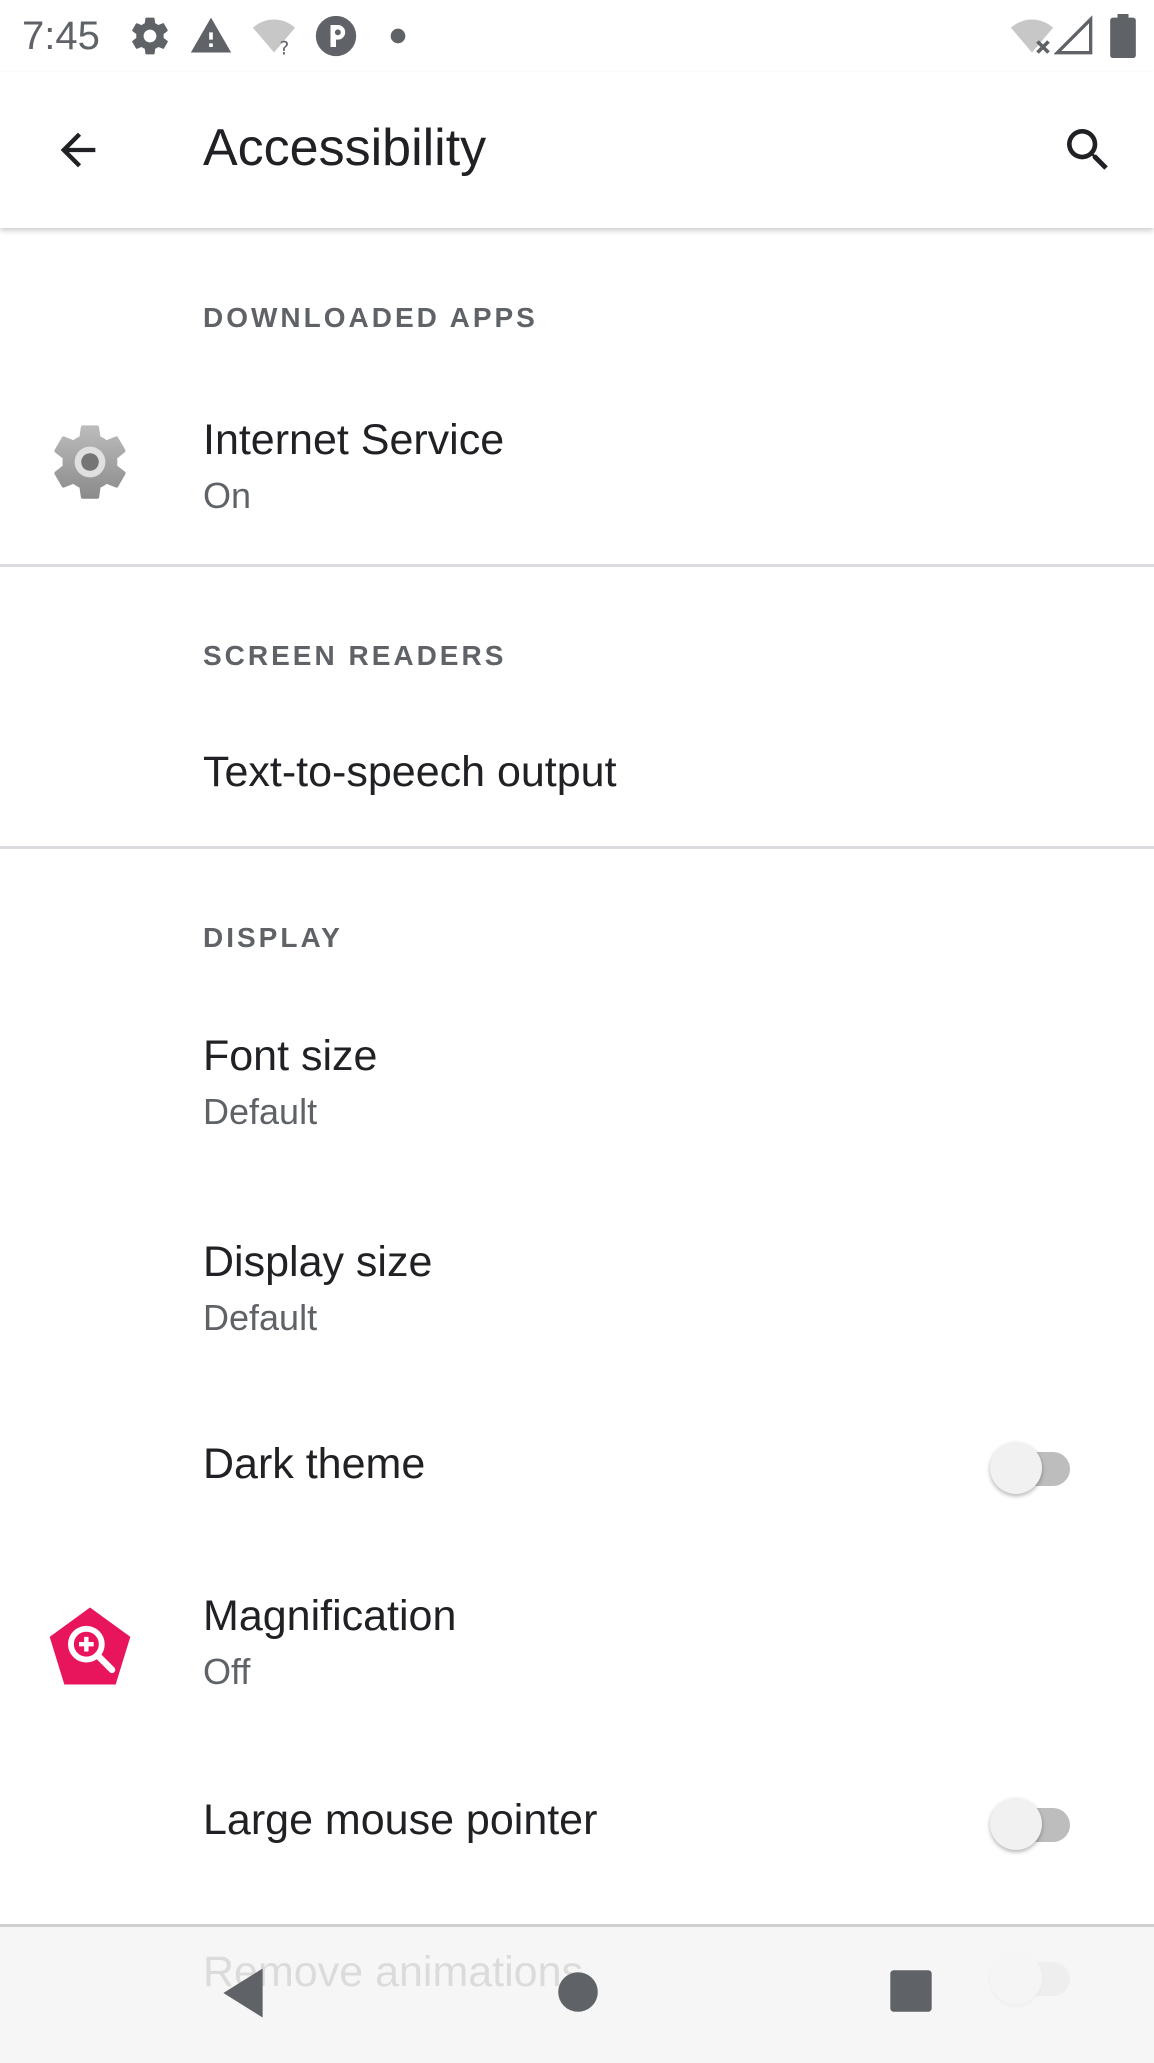 The width and height of the screenshot is (1154, 2063). Describe the element at coordinates (370, 317) in the screenshot. I see `section-header-downloaded-apps: DOWNLOADED APPS` at that location.